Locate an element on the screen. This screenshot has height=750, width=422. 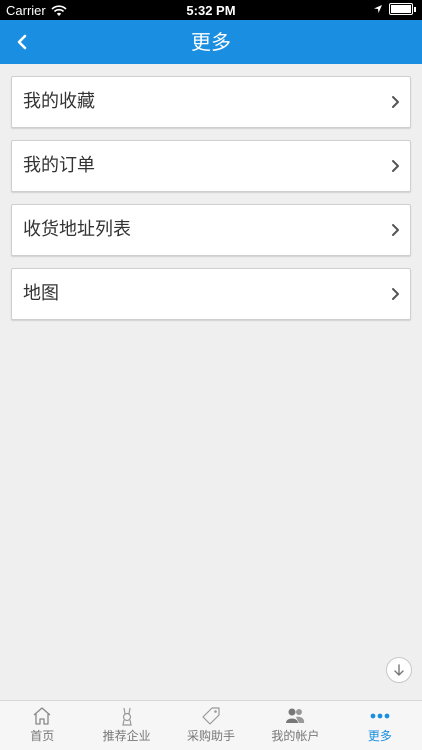
status-time: 5:32 PM is located at coordinates (211, 10).